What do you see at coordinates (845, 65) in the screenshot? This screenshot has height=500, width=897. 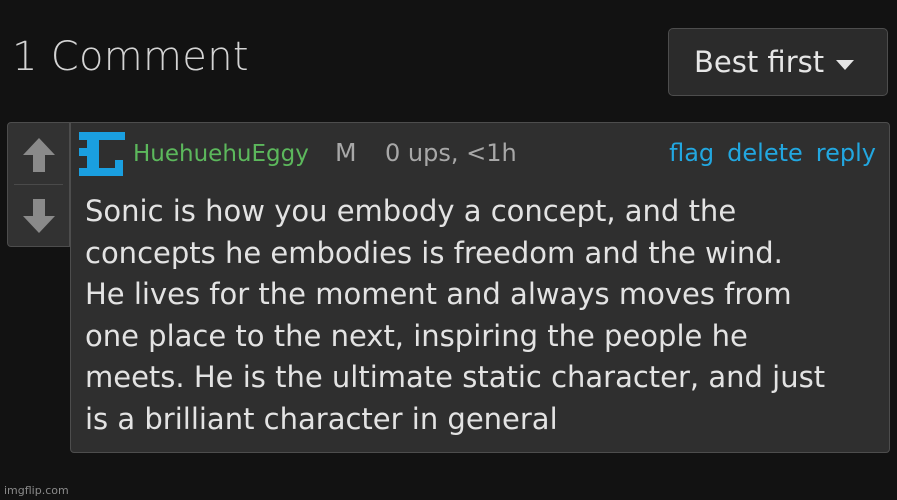 I see `caret-down-icon` at bounding box center [845, 65].